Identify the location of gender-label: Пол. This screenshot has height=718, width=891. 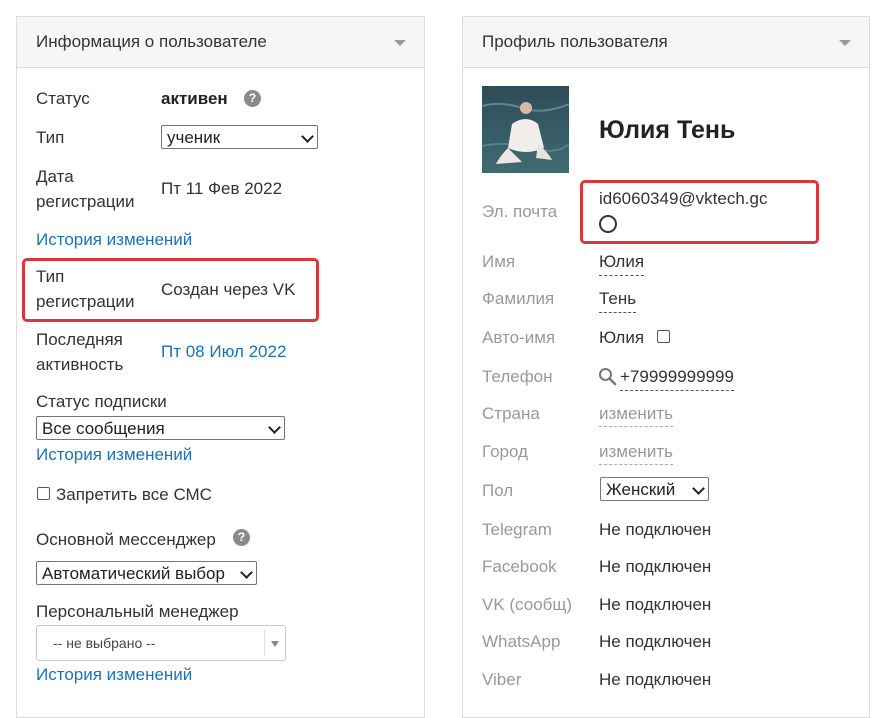
(498, 490).